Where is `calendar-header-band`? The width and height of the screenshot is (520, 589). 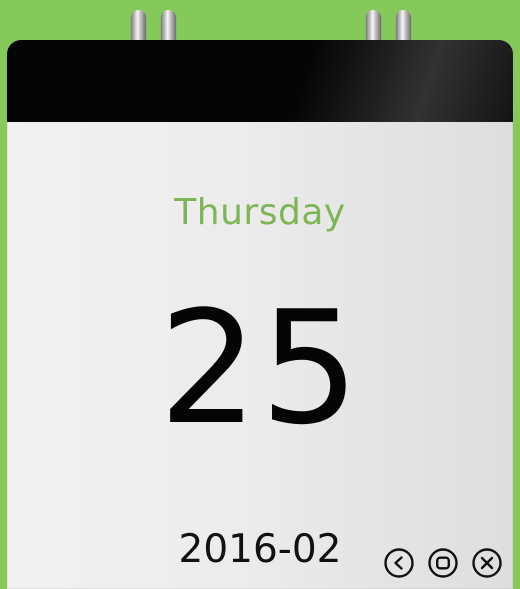 calendar-header-band is located at coordinates (260, 81).